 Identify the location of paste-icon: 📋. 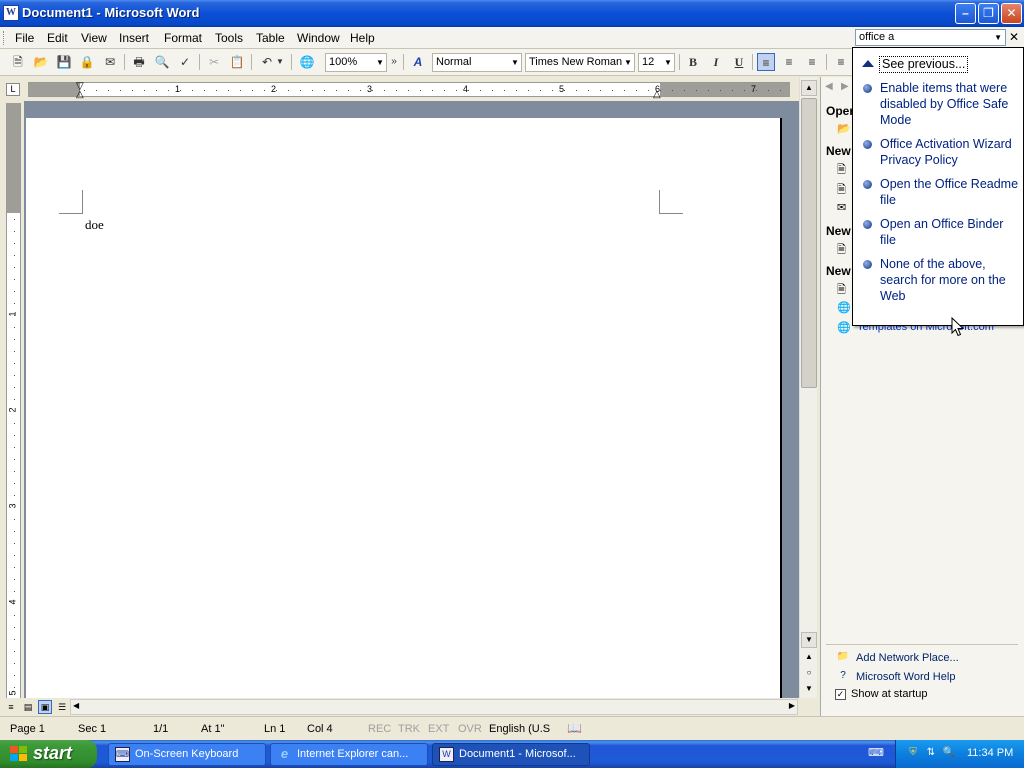
(237, 62).